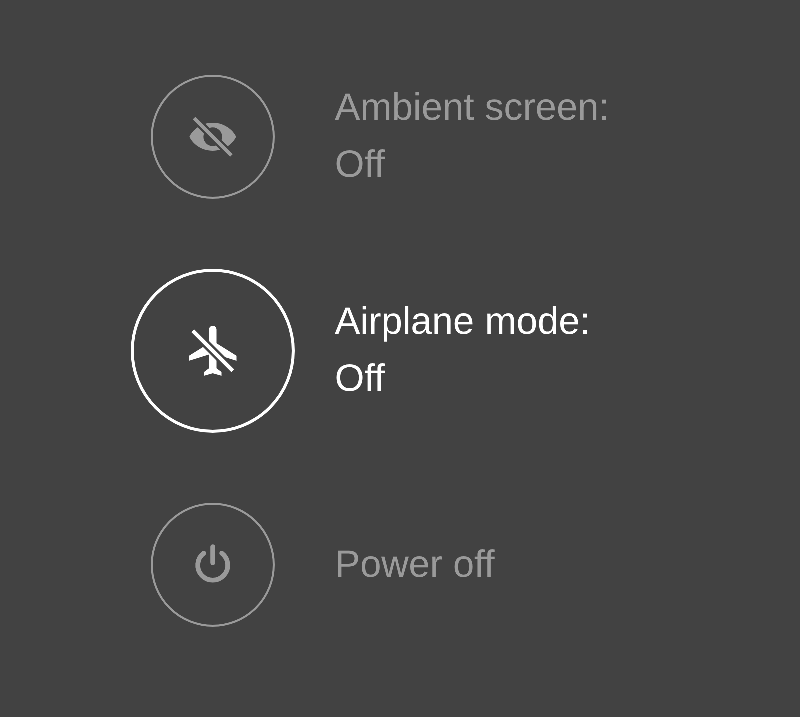 The width and height of the screenshot is (800, 717). I want to click on option-label: Airplane mode:, so click(463, 322).